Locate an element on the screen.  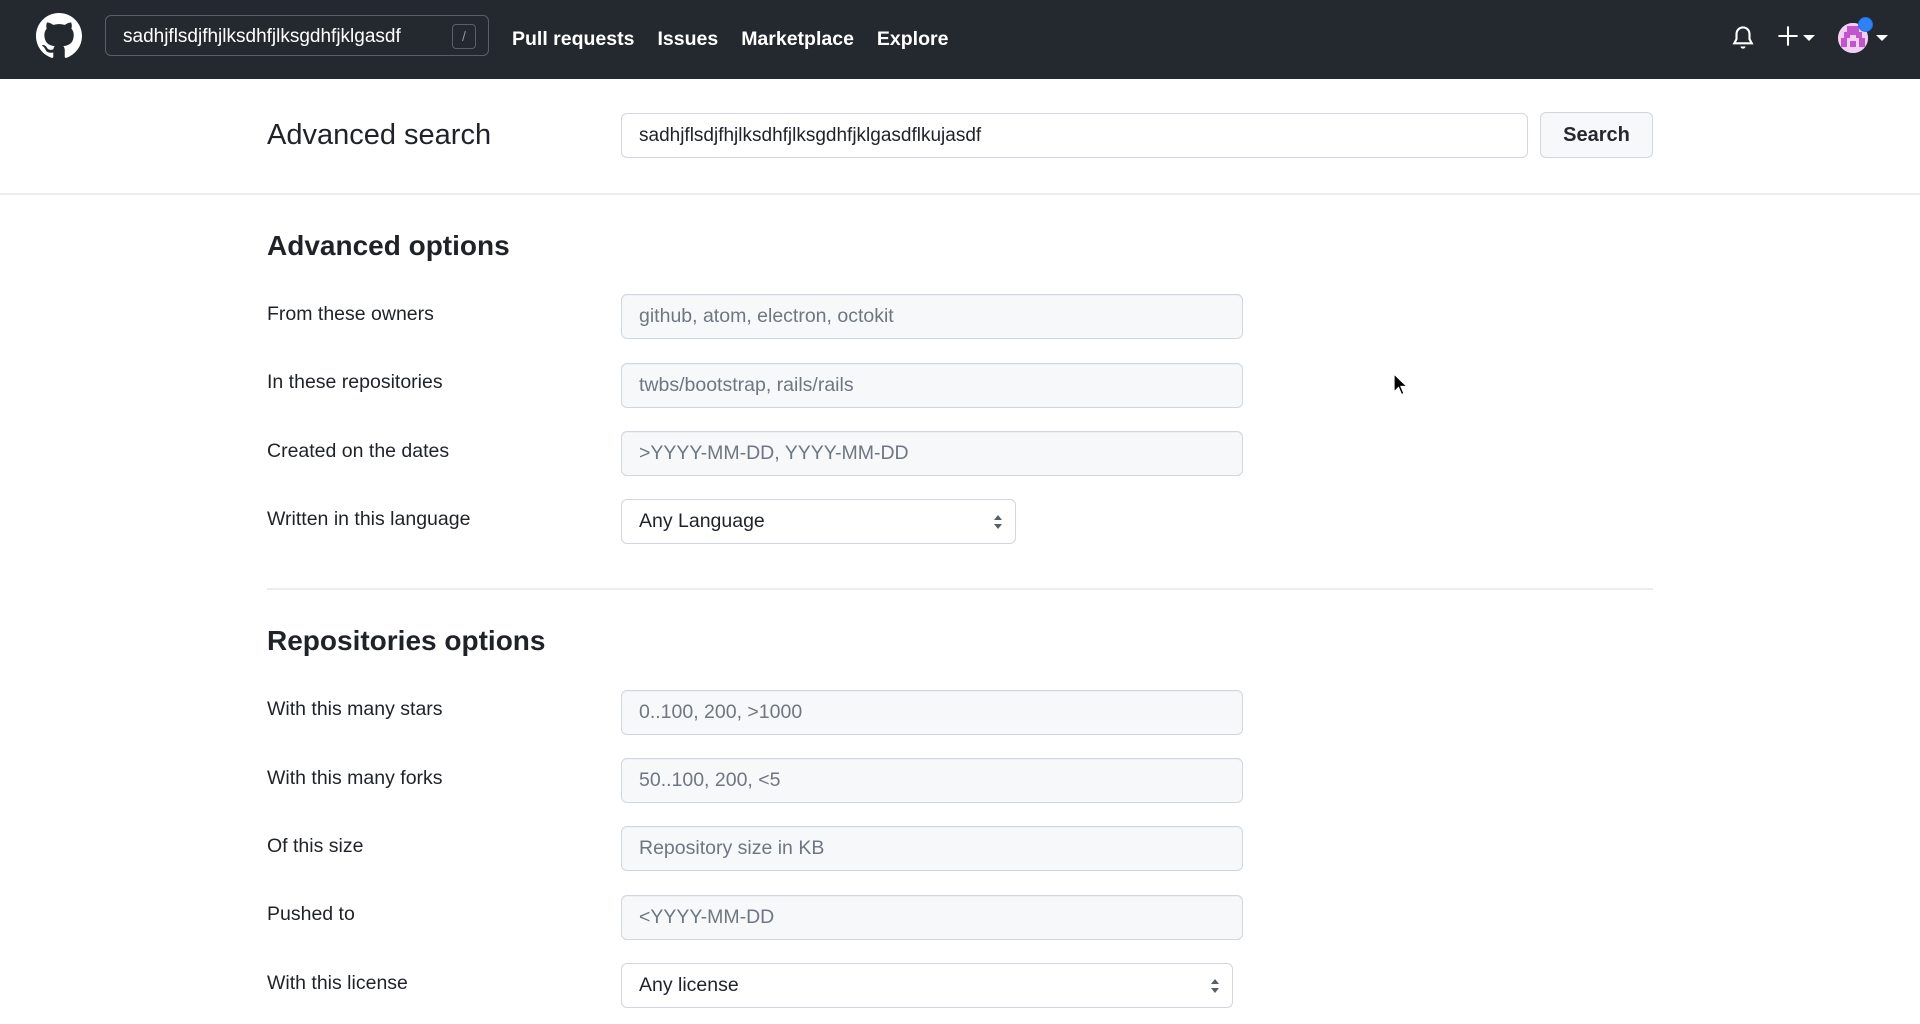
search-query-input is located at coordinates (1074, 135).